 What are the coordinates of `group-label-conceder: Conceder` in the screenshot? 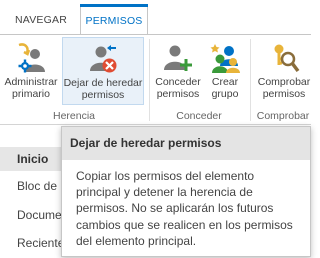 It's located at (199, 116).